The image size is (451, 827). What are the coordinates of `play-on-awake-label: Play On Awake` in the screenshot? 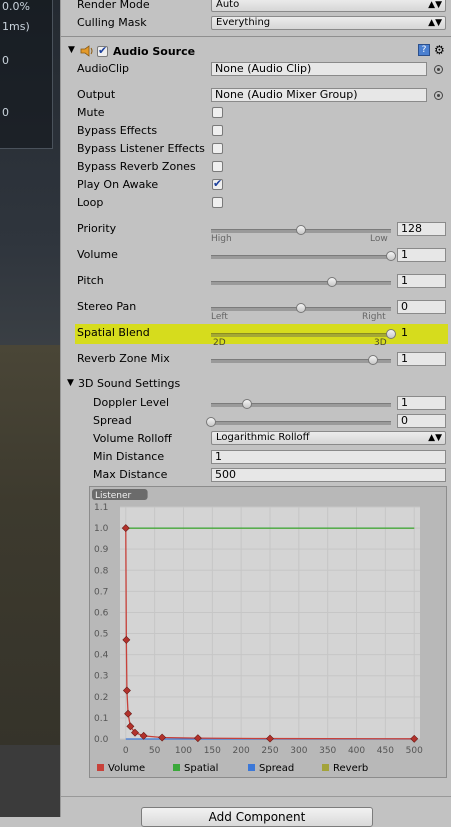 It's located at (118, 184).